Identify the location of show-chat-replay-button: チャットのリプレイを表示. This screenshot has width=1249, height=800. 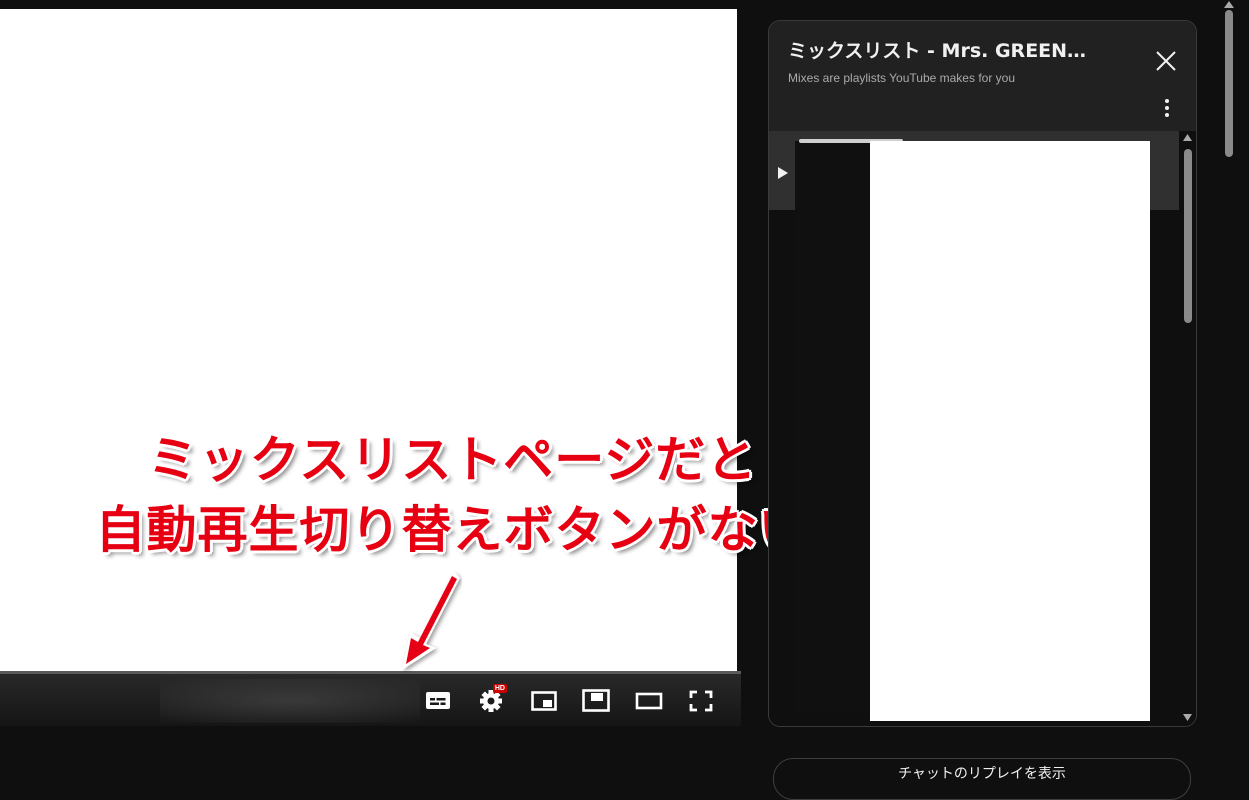
(982, 779).